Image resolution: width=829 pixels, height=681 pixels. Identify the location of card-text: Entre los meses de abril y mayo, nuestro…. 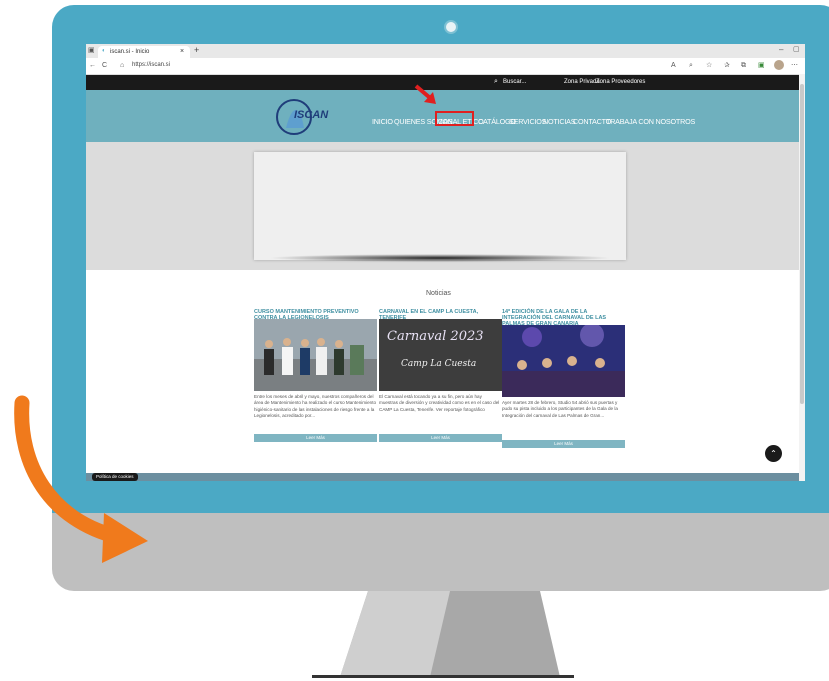
(315, 406).